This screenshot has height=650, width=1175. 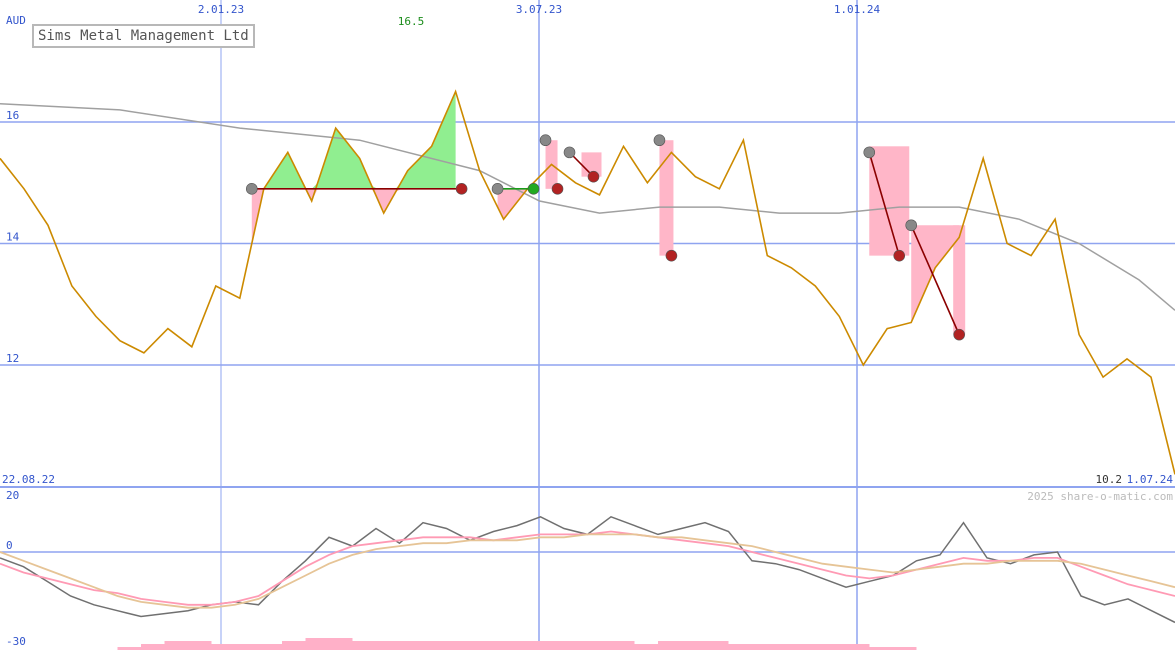 I want to click on x-date-label-1: 3.07.23, so click(x=539, y=9).